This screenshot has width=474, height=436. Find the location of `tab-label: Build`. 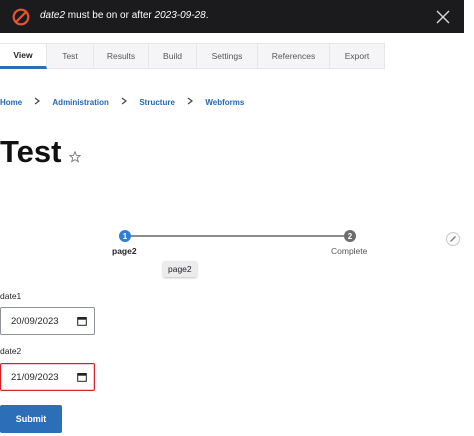

tab-label: Build is located at coordinates (172, 56).